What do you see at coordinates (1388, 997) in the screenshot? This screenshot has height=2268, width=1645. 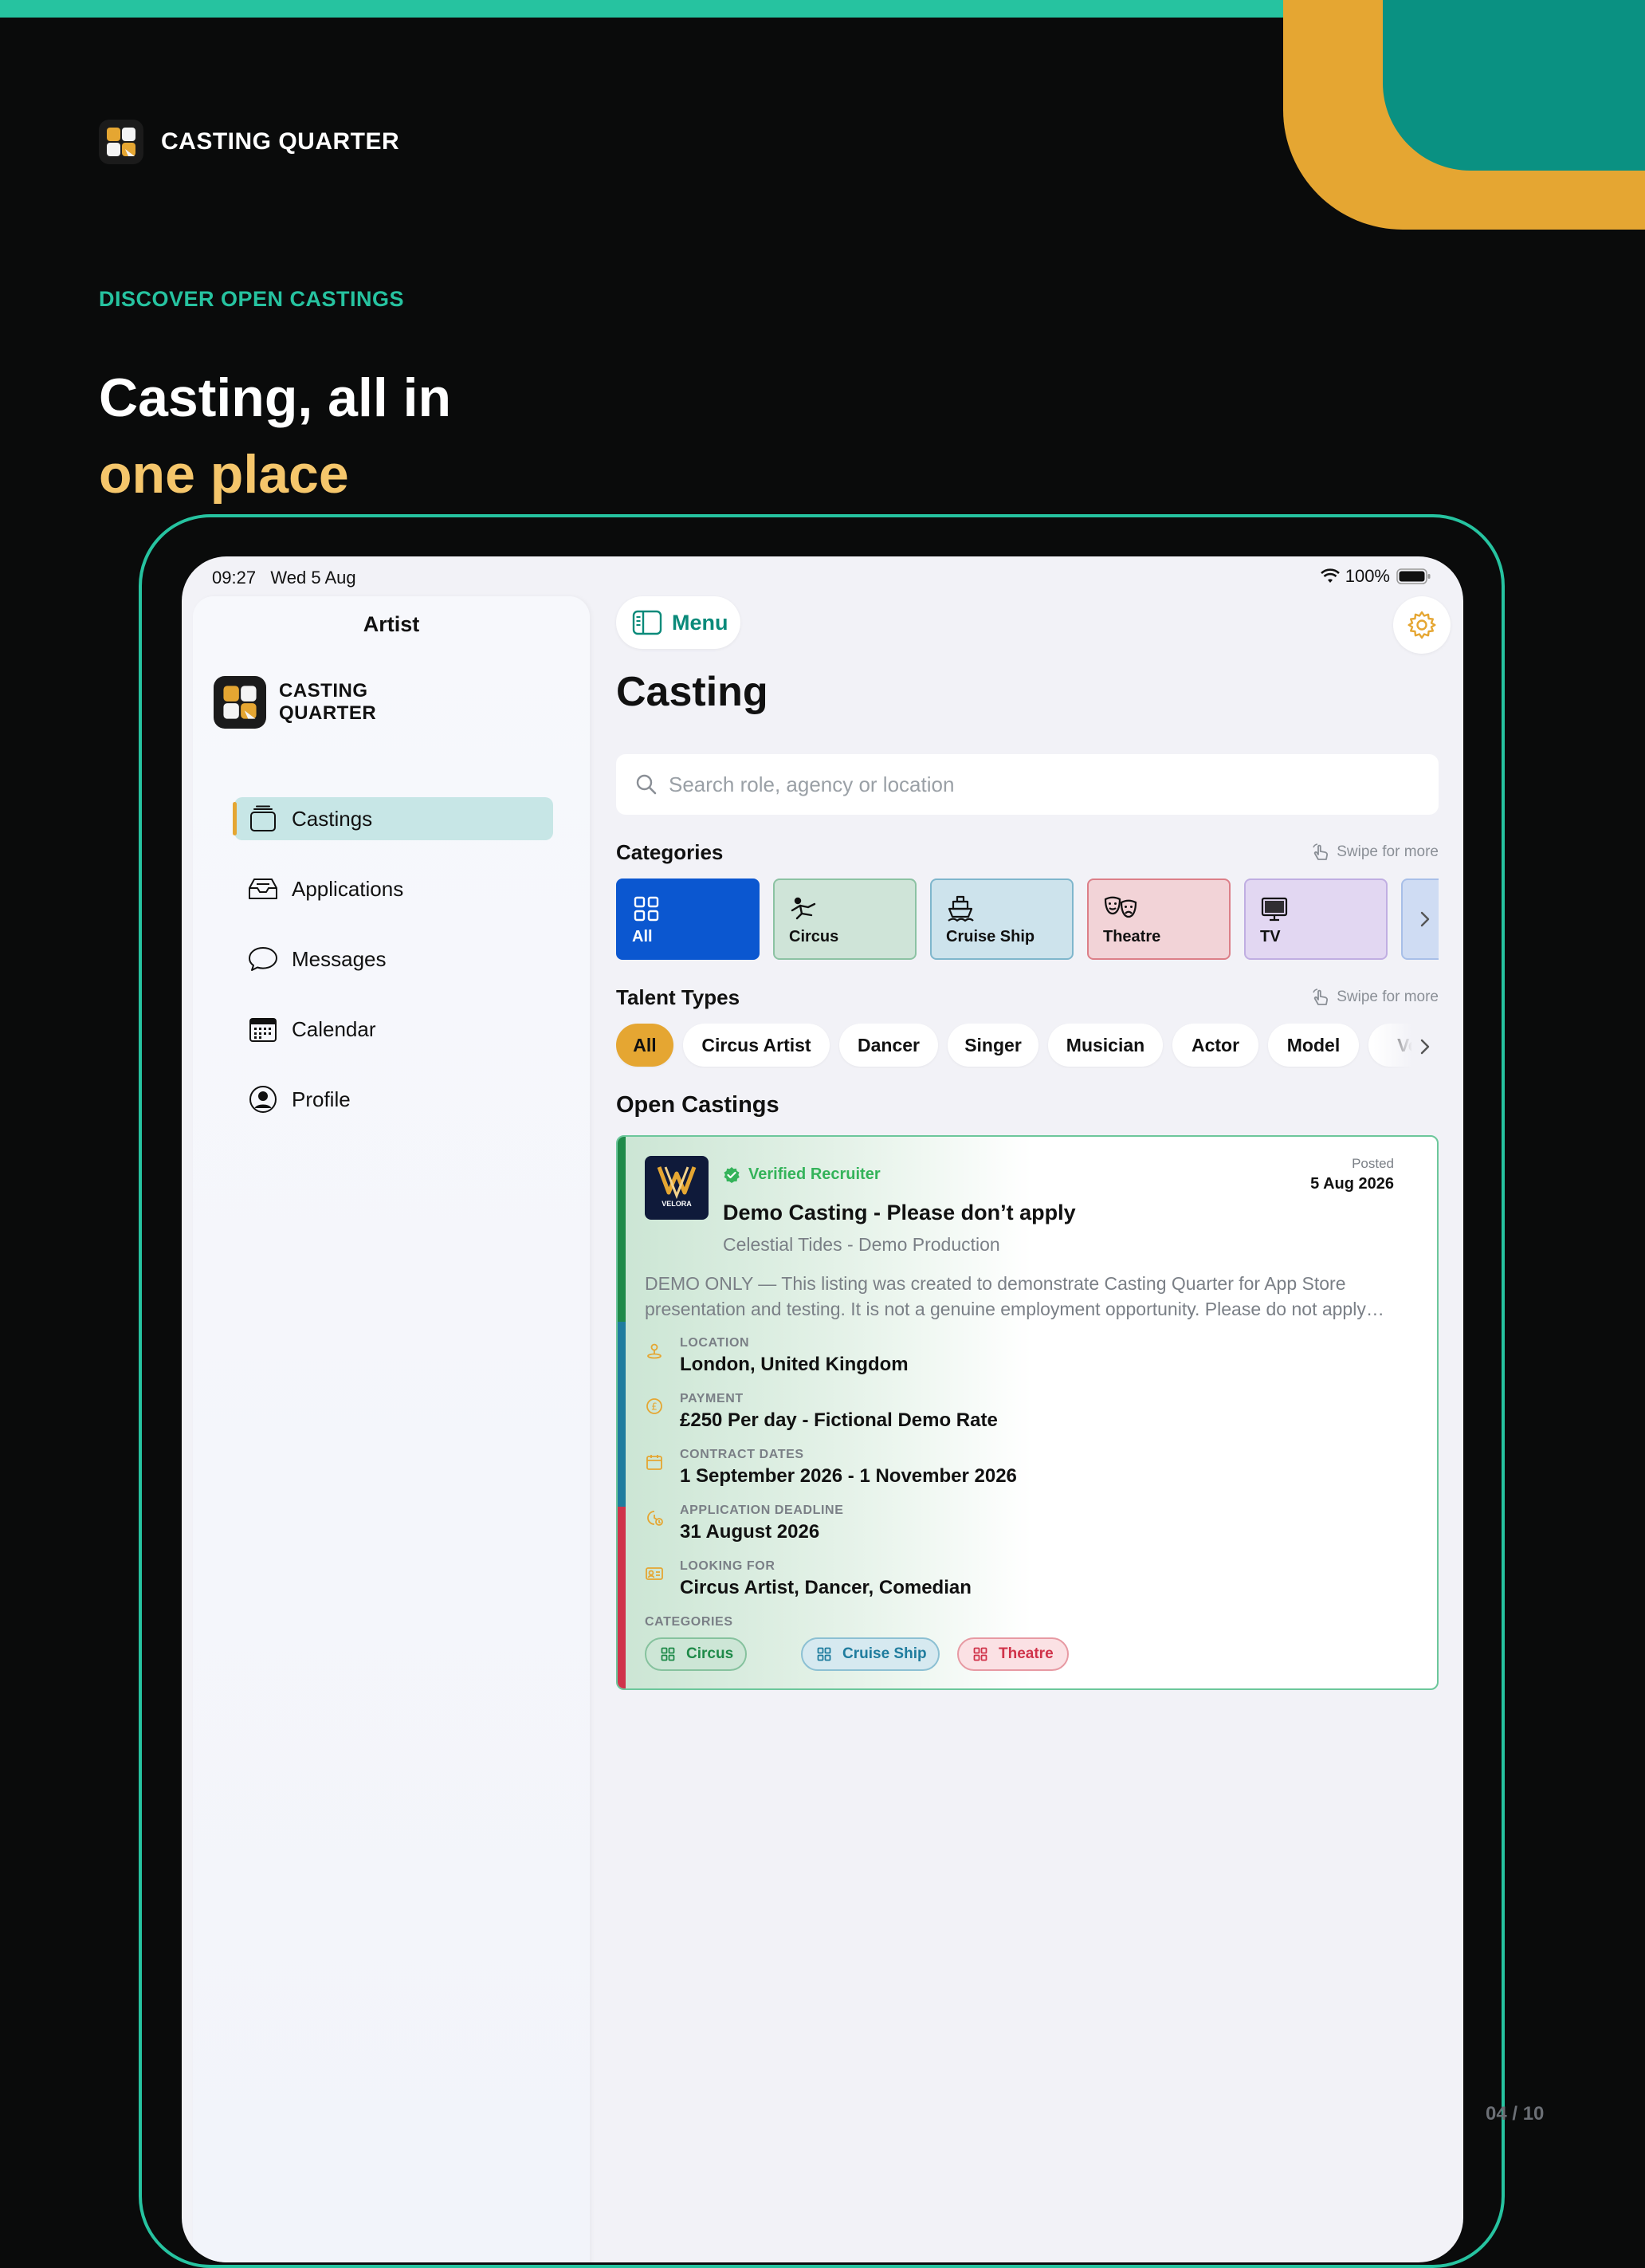 I see `swipe-hint-text: Swipe for more` at bounding box center [1388, 997].